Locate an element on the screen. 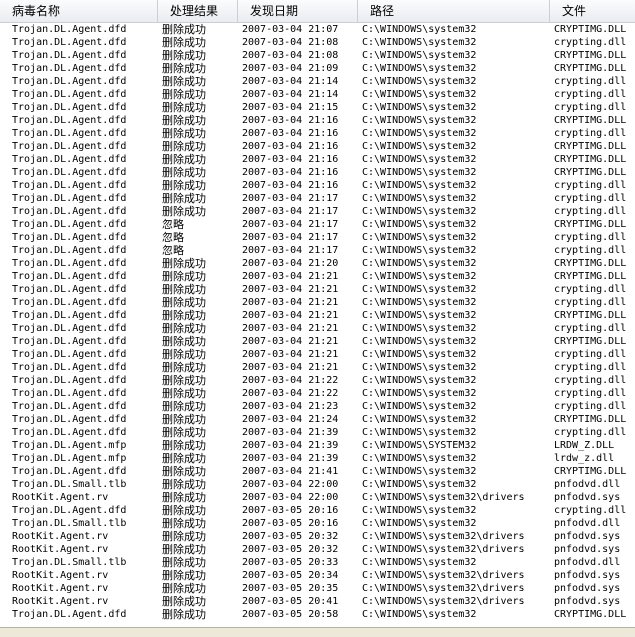 The width and height of the screenshot is (635, 637). row-date: 2007-03-05 20:41 is located at coordinates (290, 601).